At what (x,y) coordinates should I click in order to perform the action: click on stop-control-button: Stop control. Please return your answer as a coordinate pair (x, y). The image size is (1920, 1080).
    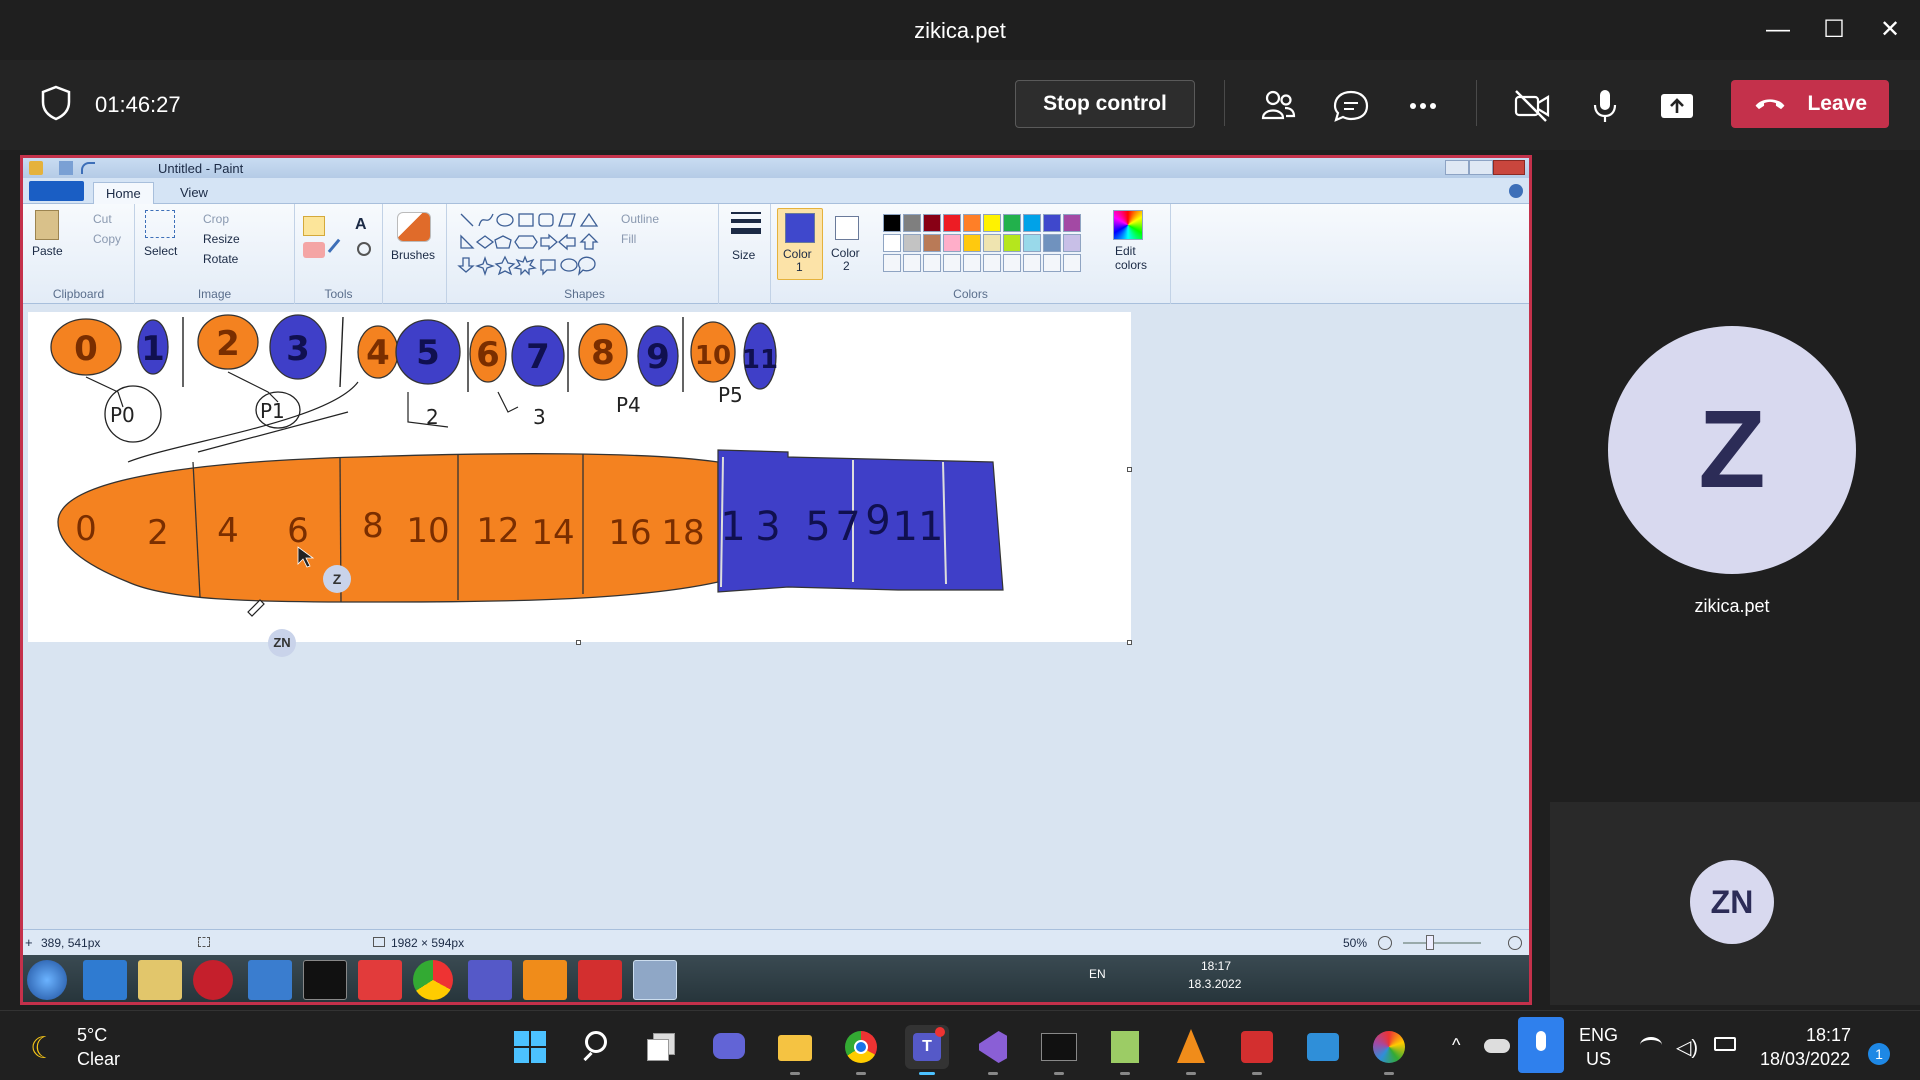
    Looking at the image, I should click on (1105, 104).